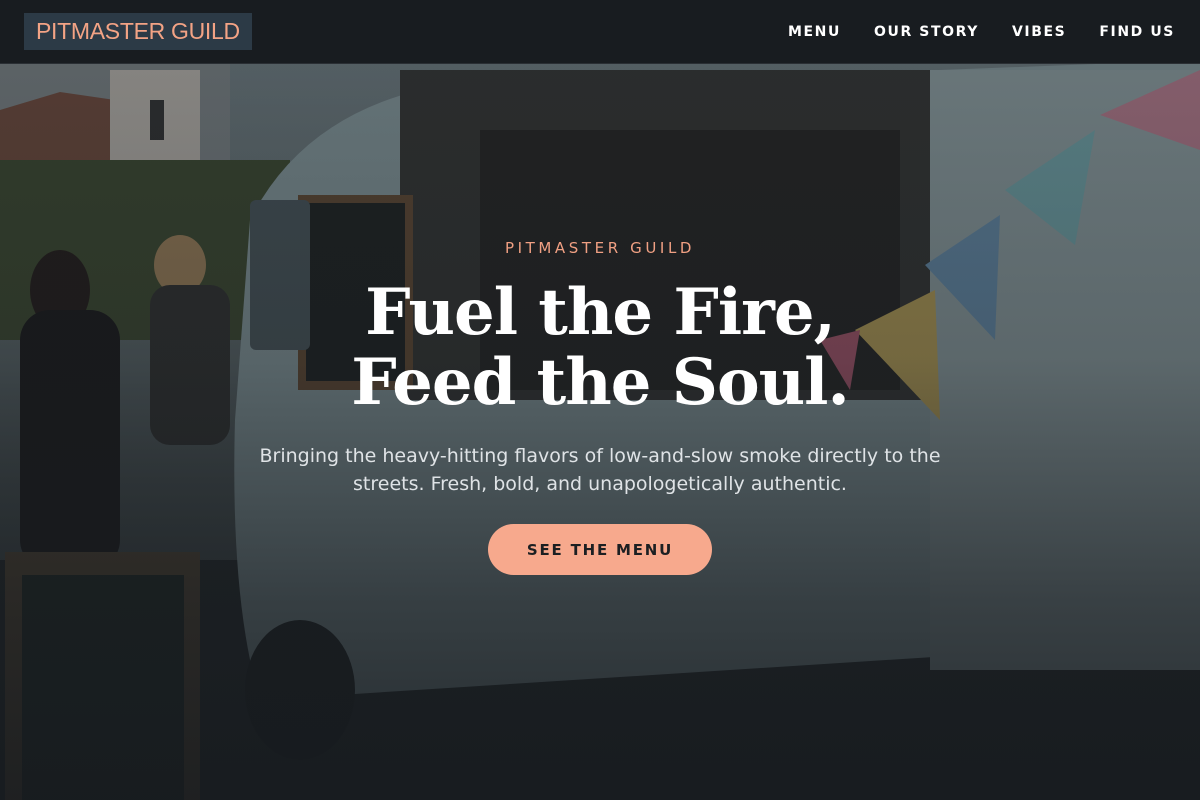 This screenshot has width=1200, height=800. I want to click on logo-link: PITMASTER GUILD, so click(138, 31).